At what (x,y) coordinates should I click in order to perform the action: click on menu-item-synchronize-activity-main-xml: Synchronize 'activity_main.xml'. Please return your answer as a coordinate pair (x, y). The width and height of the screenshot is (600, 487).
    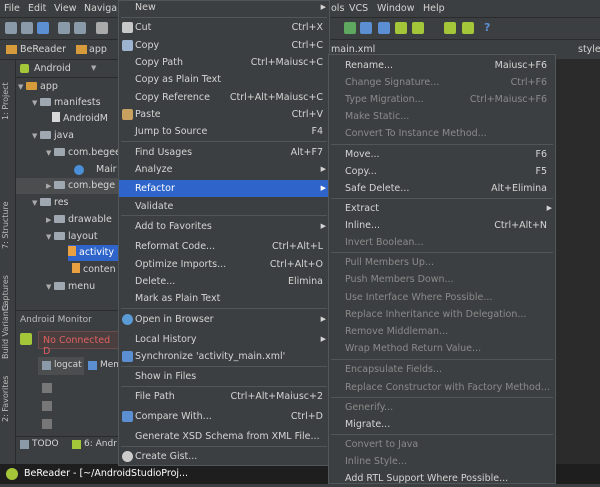
    Looking at the image, I should click on (224, 356).